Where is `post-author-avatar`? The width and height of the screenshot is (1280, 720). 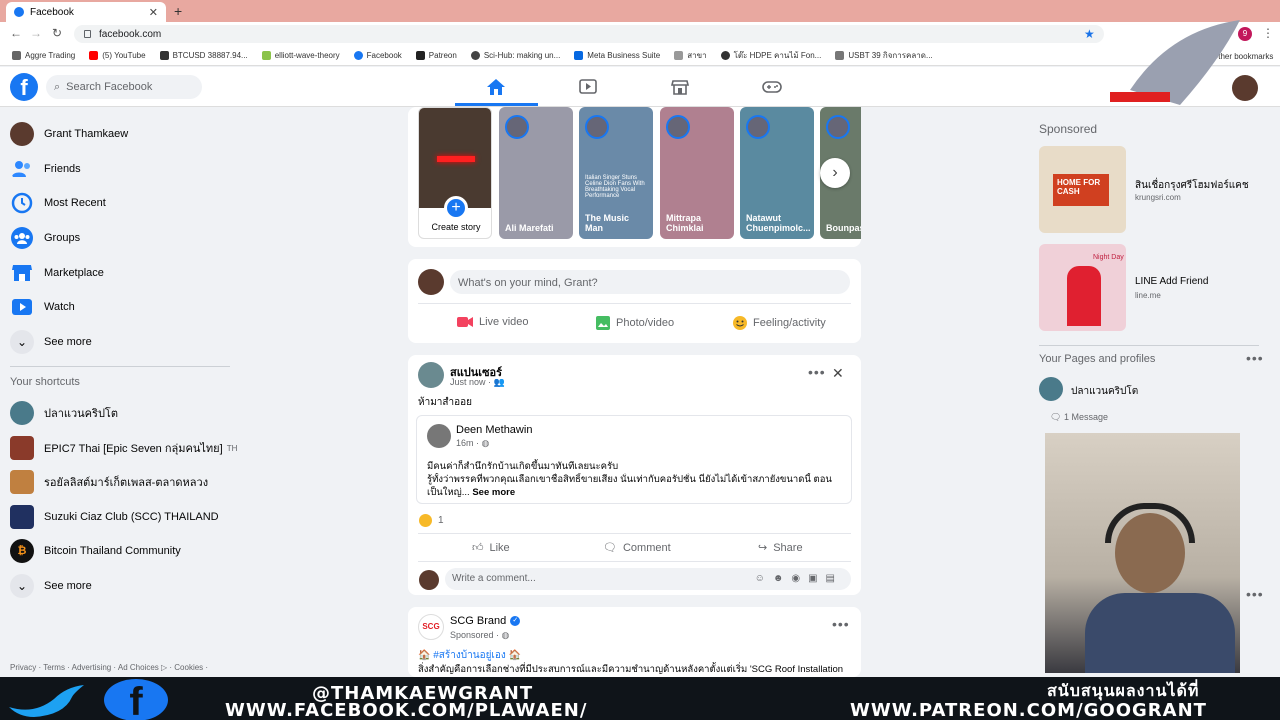 post-author-avatar is located at coordinates (431, 375).